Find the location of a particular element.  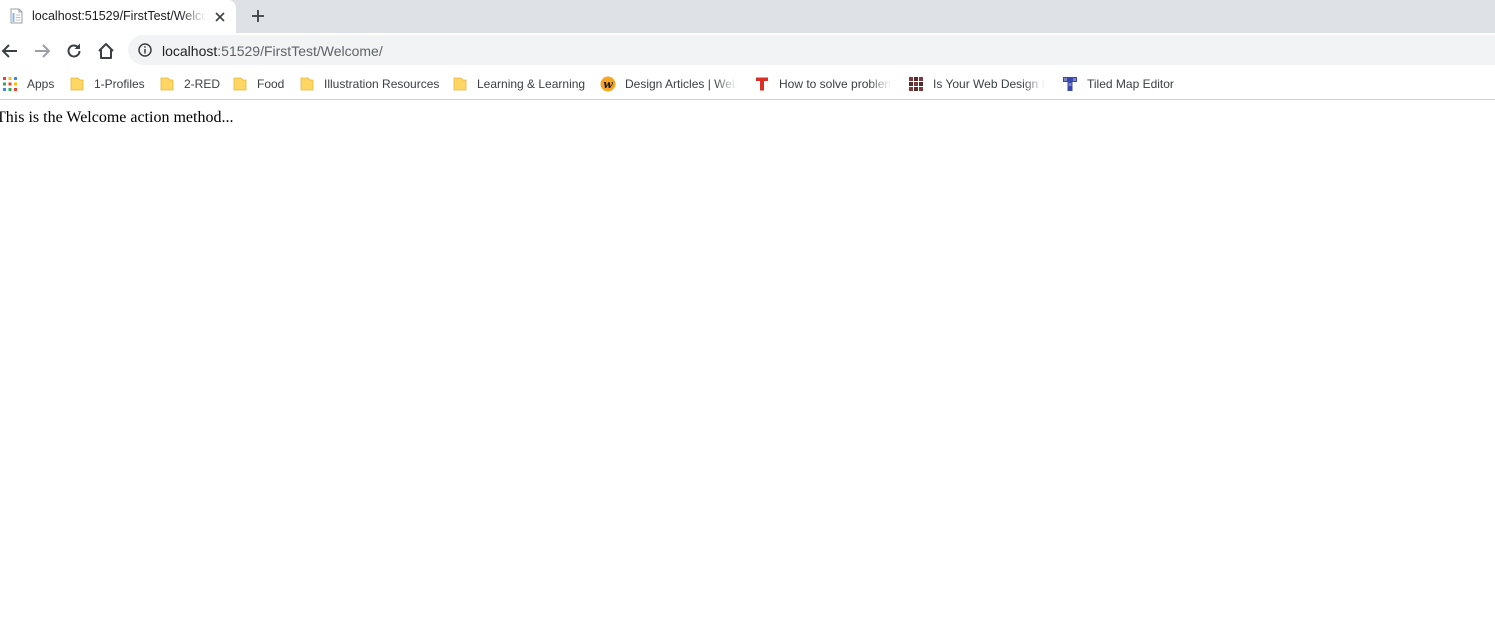

bookmark-food: Food is located at coordinates (258, 84).